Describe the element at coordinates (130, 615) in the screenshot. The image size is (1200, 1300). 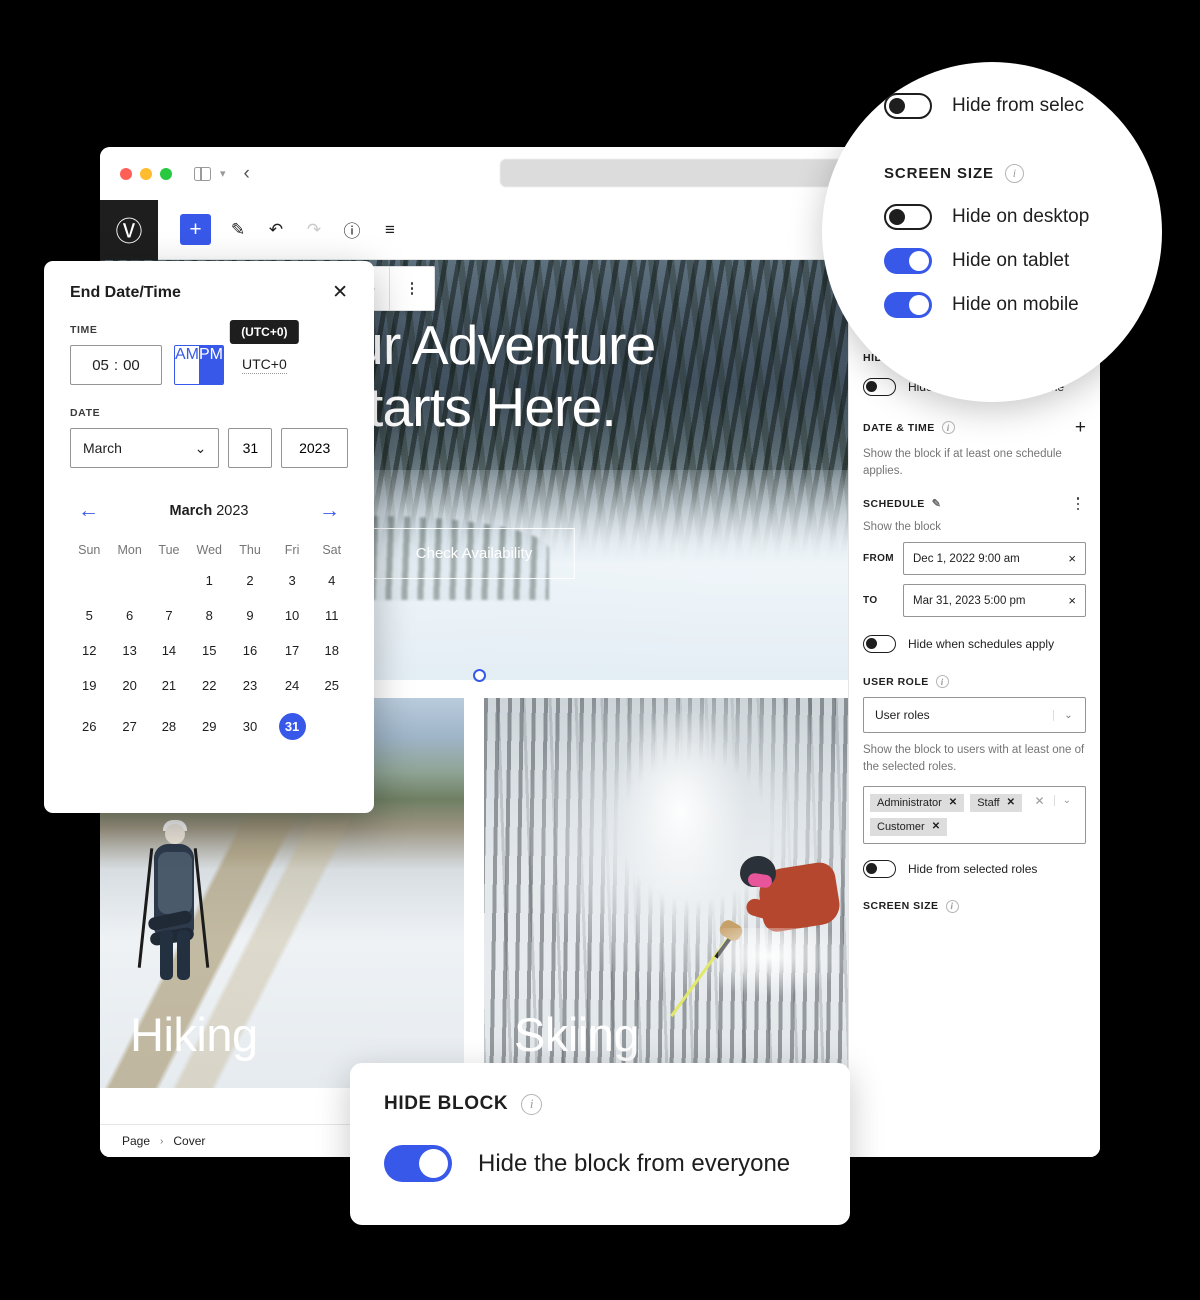
I see `calendar-day: 6` at that location.